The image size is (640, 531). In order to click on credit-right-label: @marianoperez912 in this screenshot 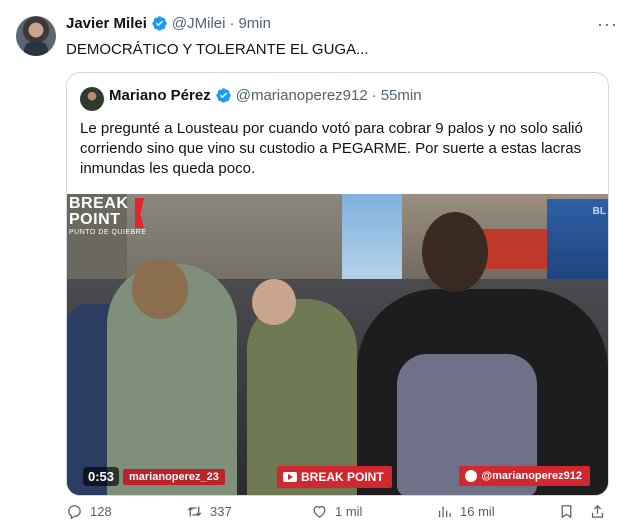, I will do `click(531, 476)`.